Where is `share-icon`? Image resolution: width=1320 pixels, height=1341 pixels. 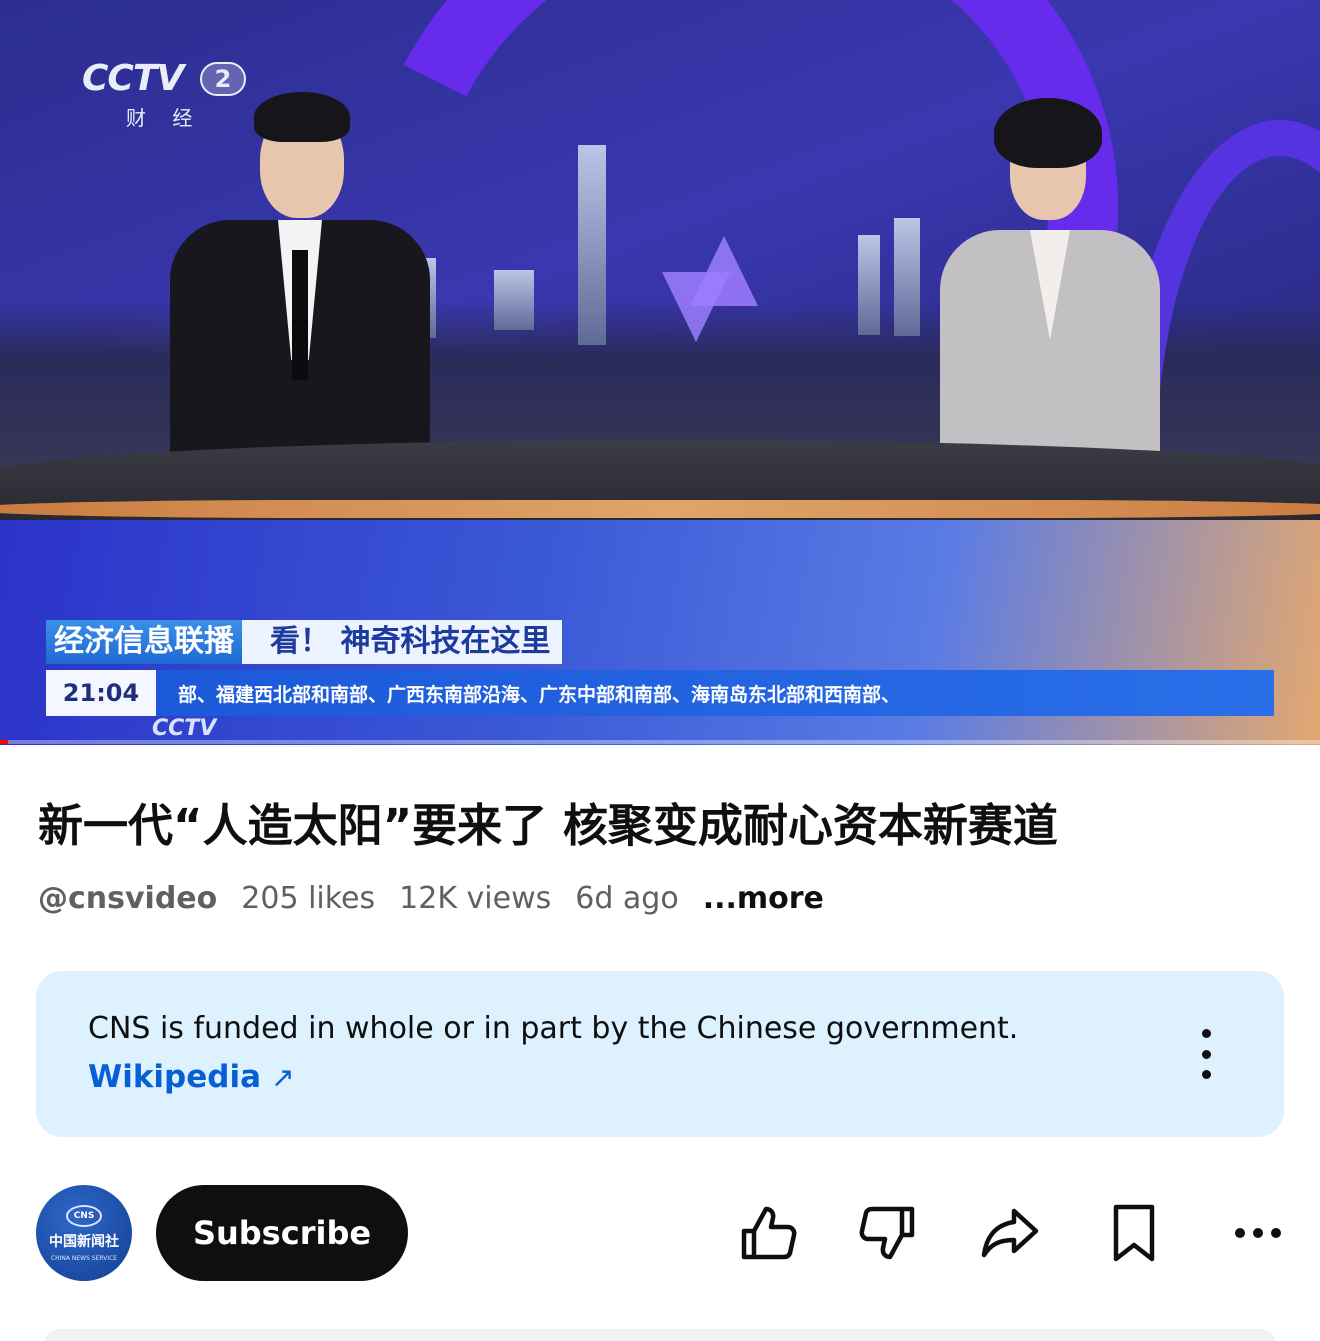 share-icon is located at coordinates (1010, 1233).